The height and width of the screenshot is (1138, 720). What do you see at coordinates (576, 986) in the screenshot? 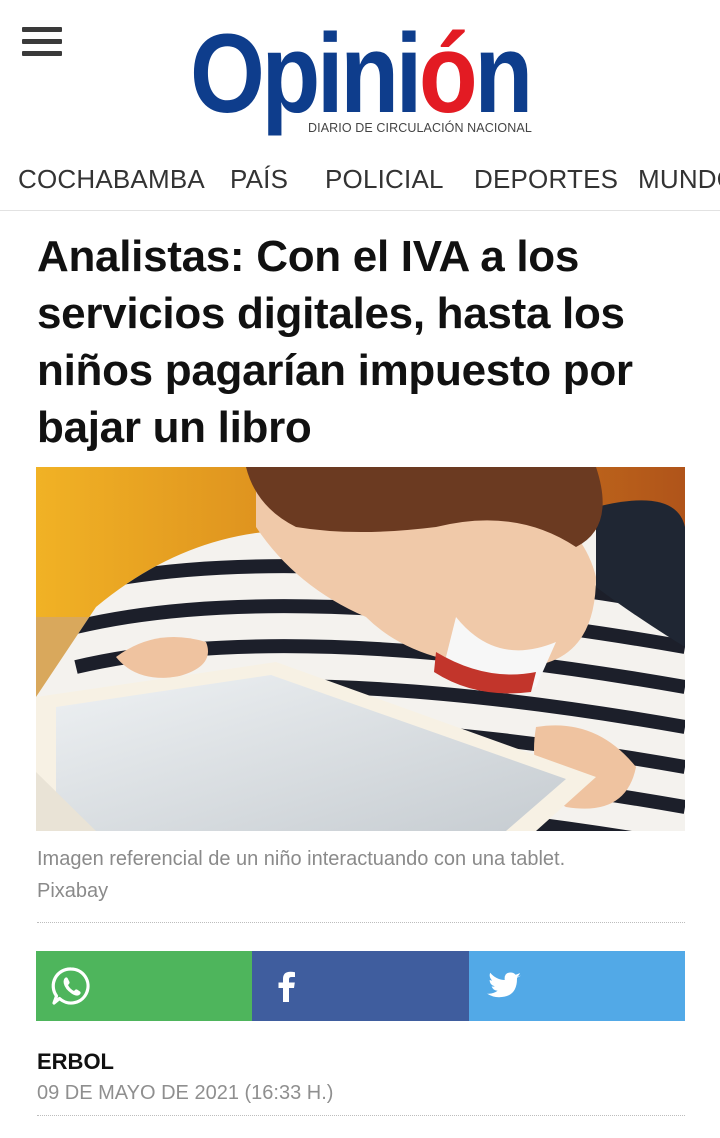
I see `share-twitter-button` at bounding box center [576, 986].